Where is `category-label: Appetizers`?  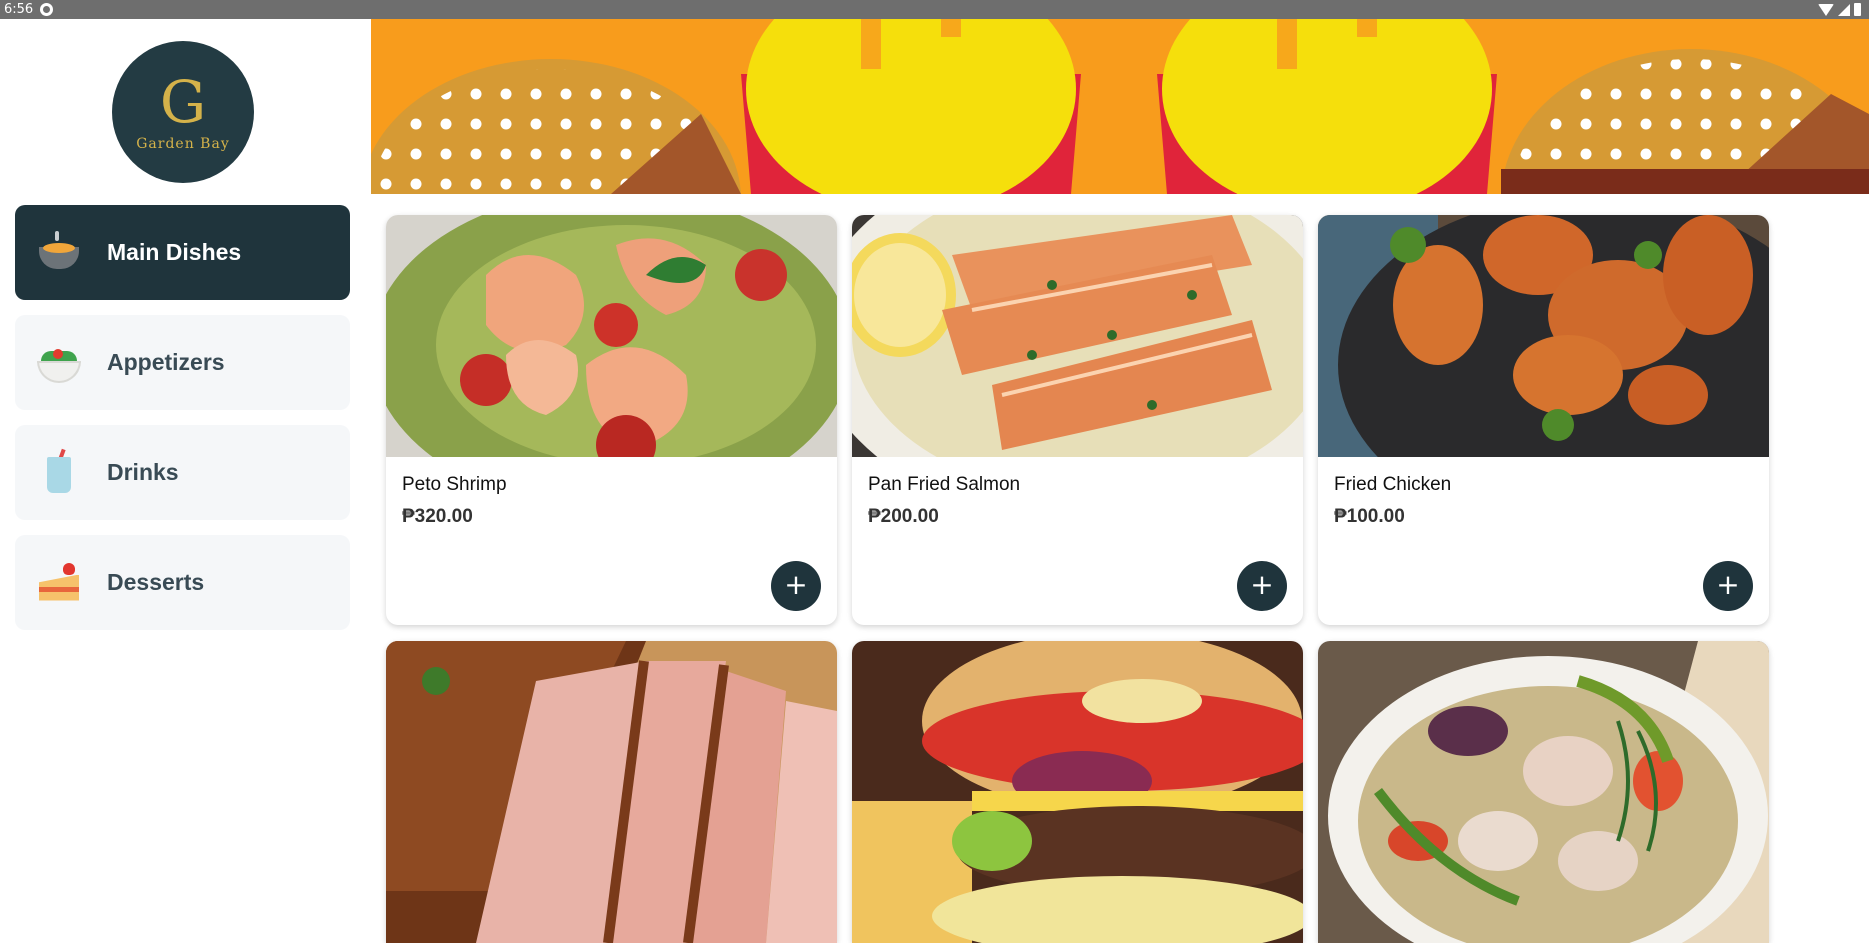 category-label: Appetizers is located at coordinates (166, 362).